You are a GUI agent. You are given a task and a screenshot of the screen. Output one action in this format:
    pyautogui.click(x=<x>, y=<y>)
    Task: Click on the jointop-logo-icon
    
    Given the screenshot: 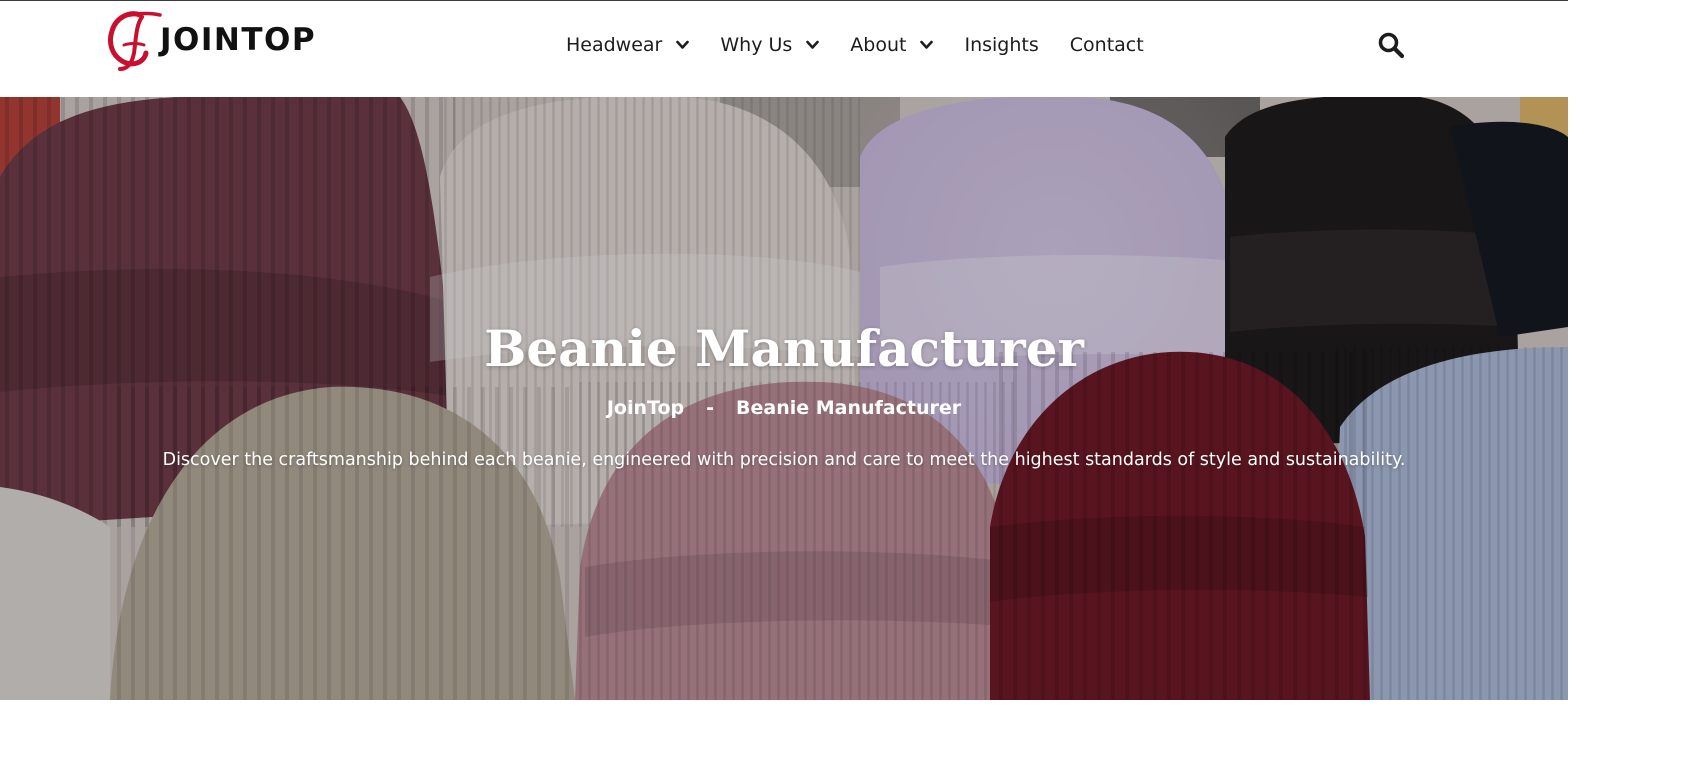 What is the action you would take?
    pyautogui.click(x=134, y=41)
    